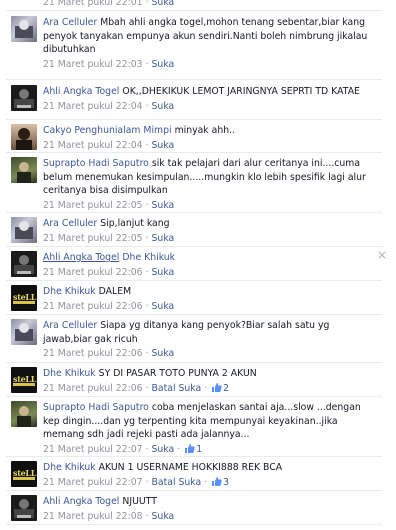 The height and width of the screenshot is (530, 396). I want to click on comment-text: minyak ahh.., so click(205, 130).